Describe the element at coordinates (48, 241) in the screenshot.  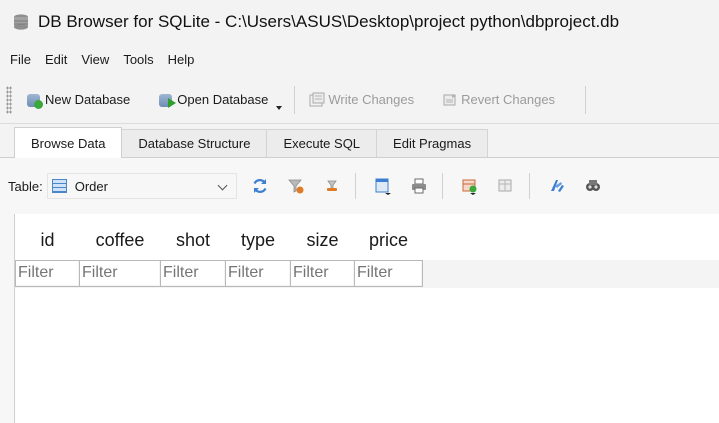
I see `column-header-id: id` at that location.